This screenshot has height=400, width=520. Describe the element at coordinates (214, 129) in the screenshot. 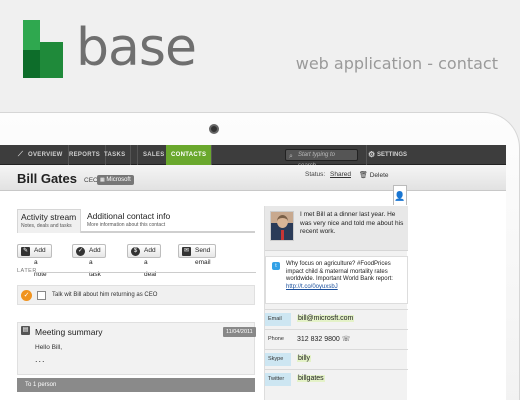

I see `webcam-icon` at that location.